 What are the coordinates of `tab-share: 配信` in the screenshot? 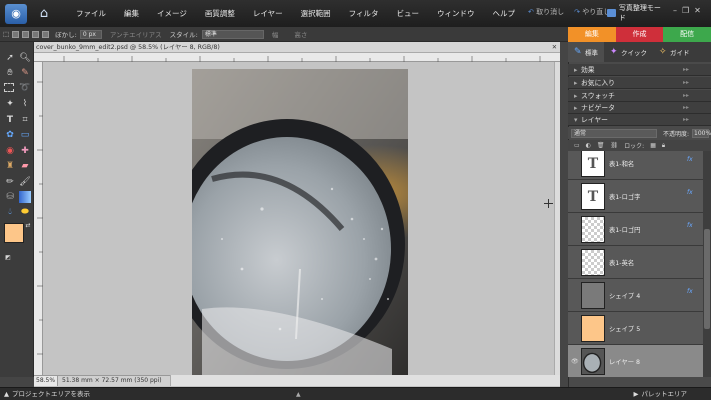 It's located at (687, 34).